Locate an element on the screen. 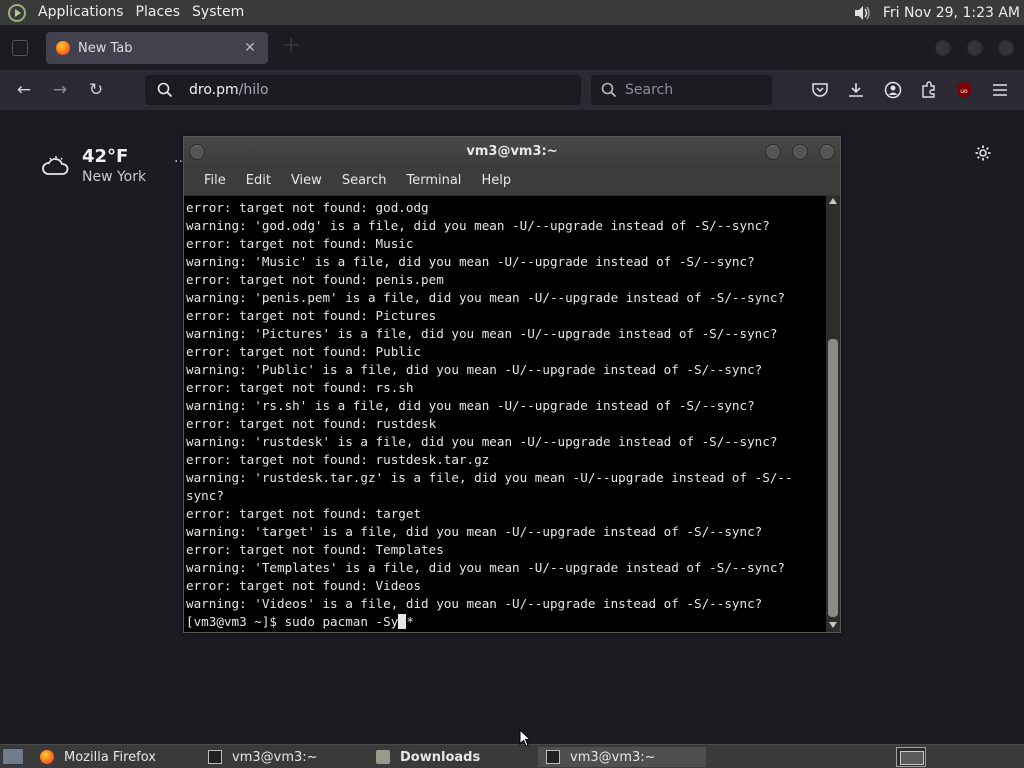  terminal-line: error: target not found: Public is located at coordinates (304, 351).